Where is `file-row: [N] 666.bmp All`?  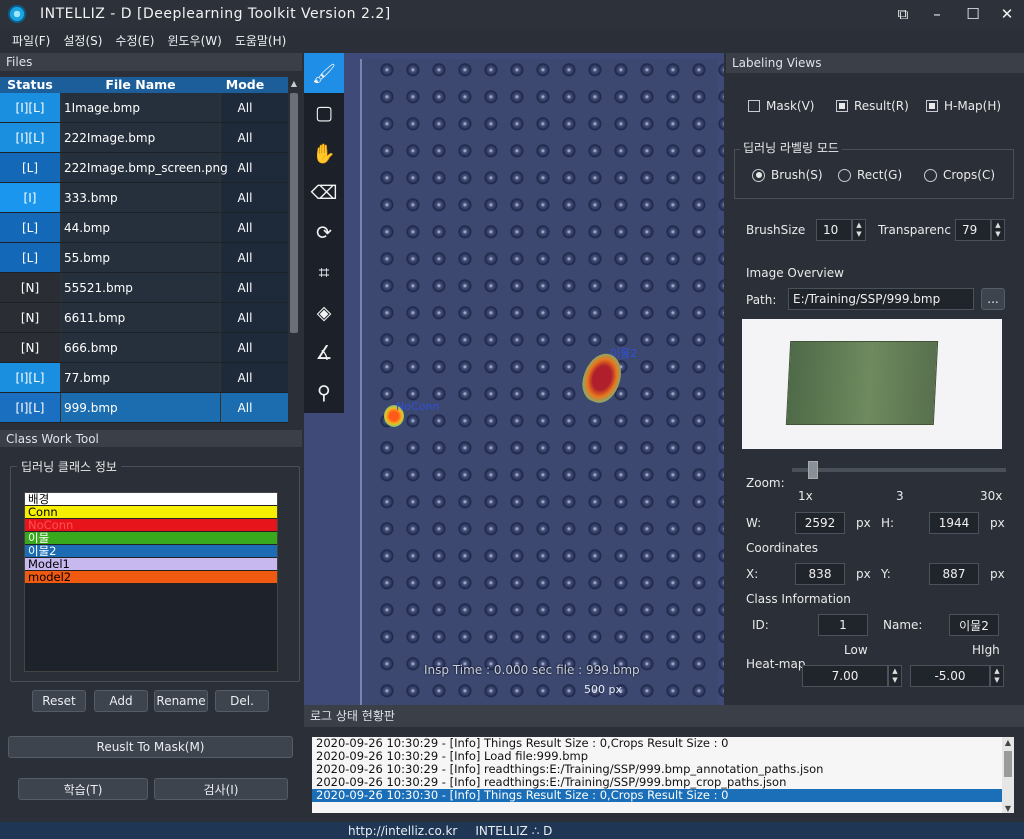
file-row: [N] 666.bmp All is located at coordinates (144, 348).